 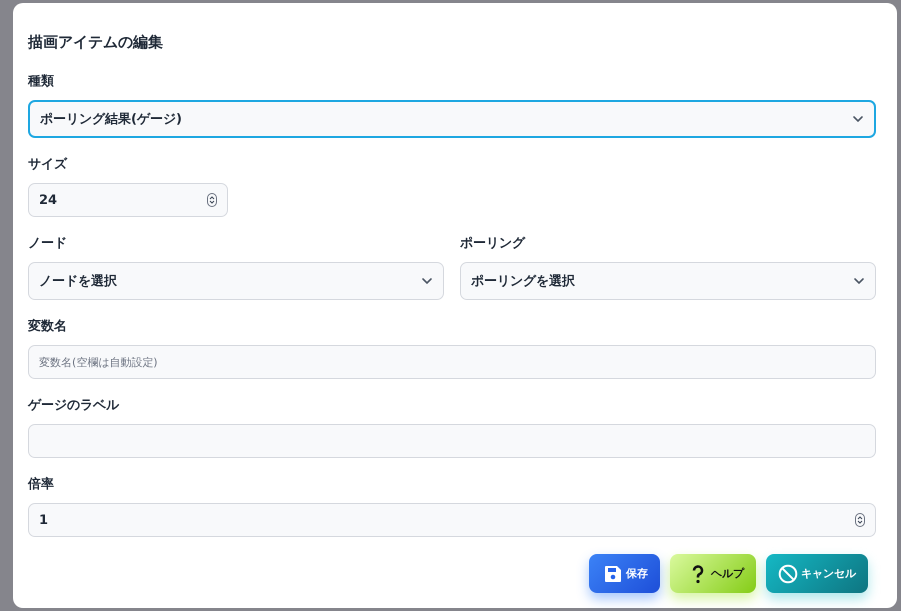 What do you see at coordinates (452, 119) in the screenshot?
I see `select-field: ポーリング結果(ゲージ)` at bounding box center [452, 119].